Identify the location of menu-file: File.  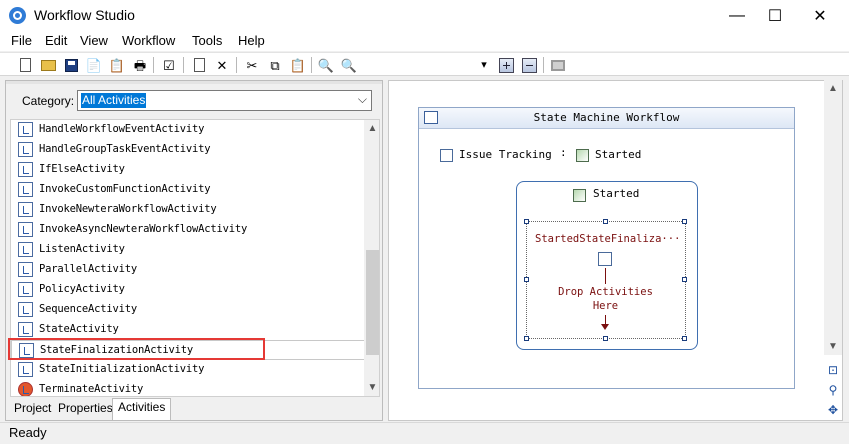
(21, 40).